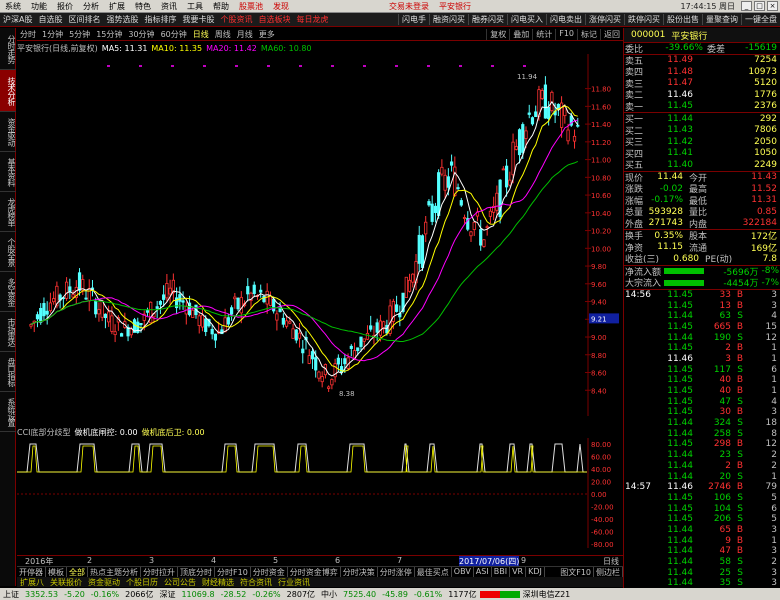 Image resolution: width=780 pixels, height=600 pixels. What do you see at coordinates (566, 34) in the screenshot?
I see `chart-action-3: F10` at bounding box center [566, 34].